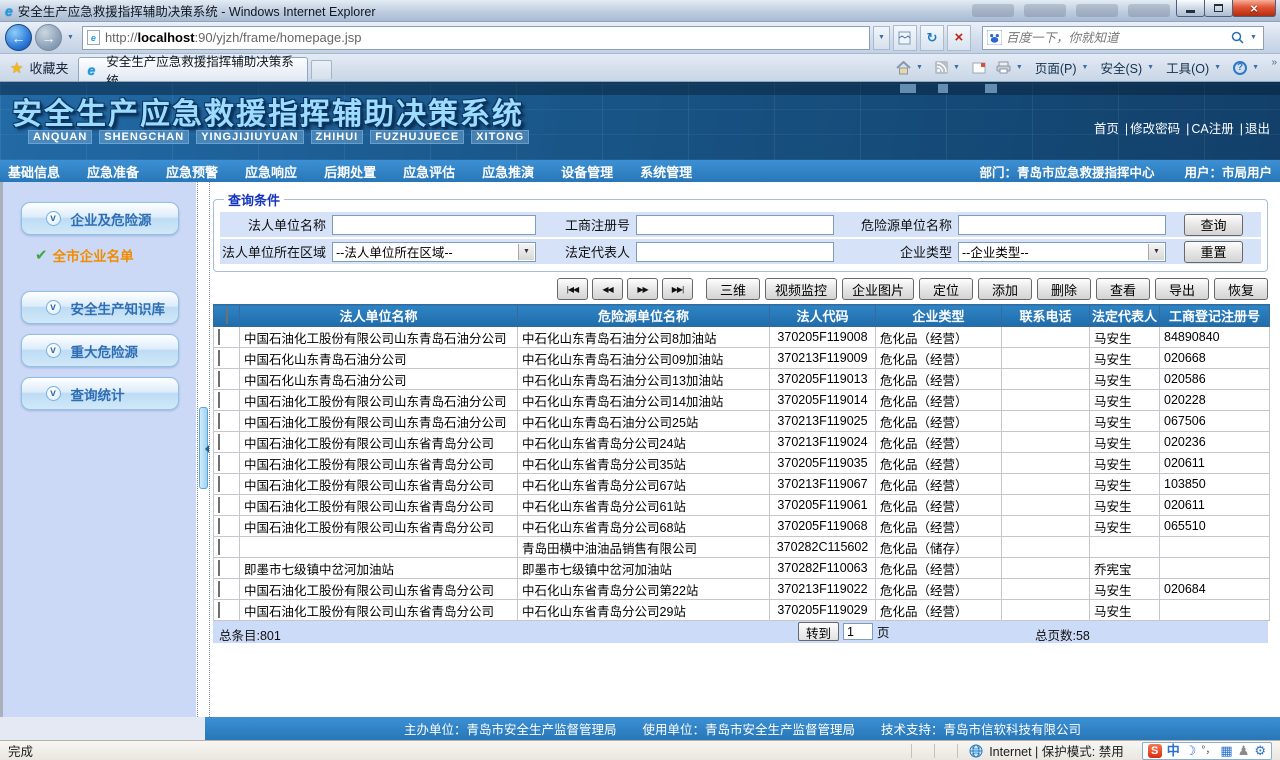 The height and width of the screenshot is (760, 1280). Describe the element at coordinates (99, 350) in the screenshot. I see `sidebar-group-button: v 重大危险源` at that location.